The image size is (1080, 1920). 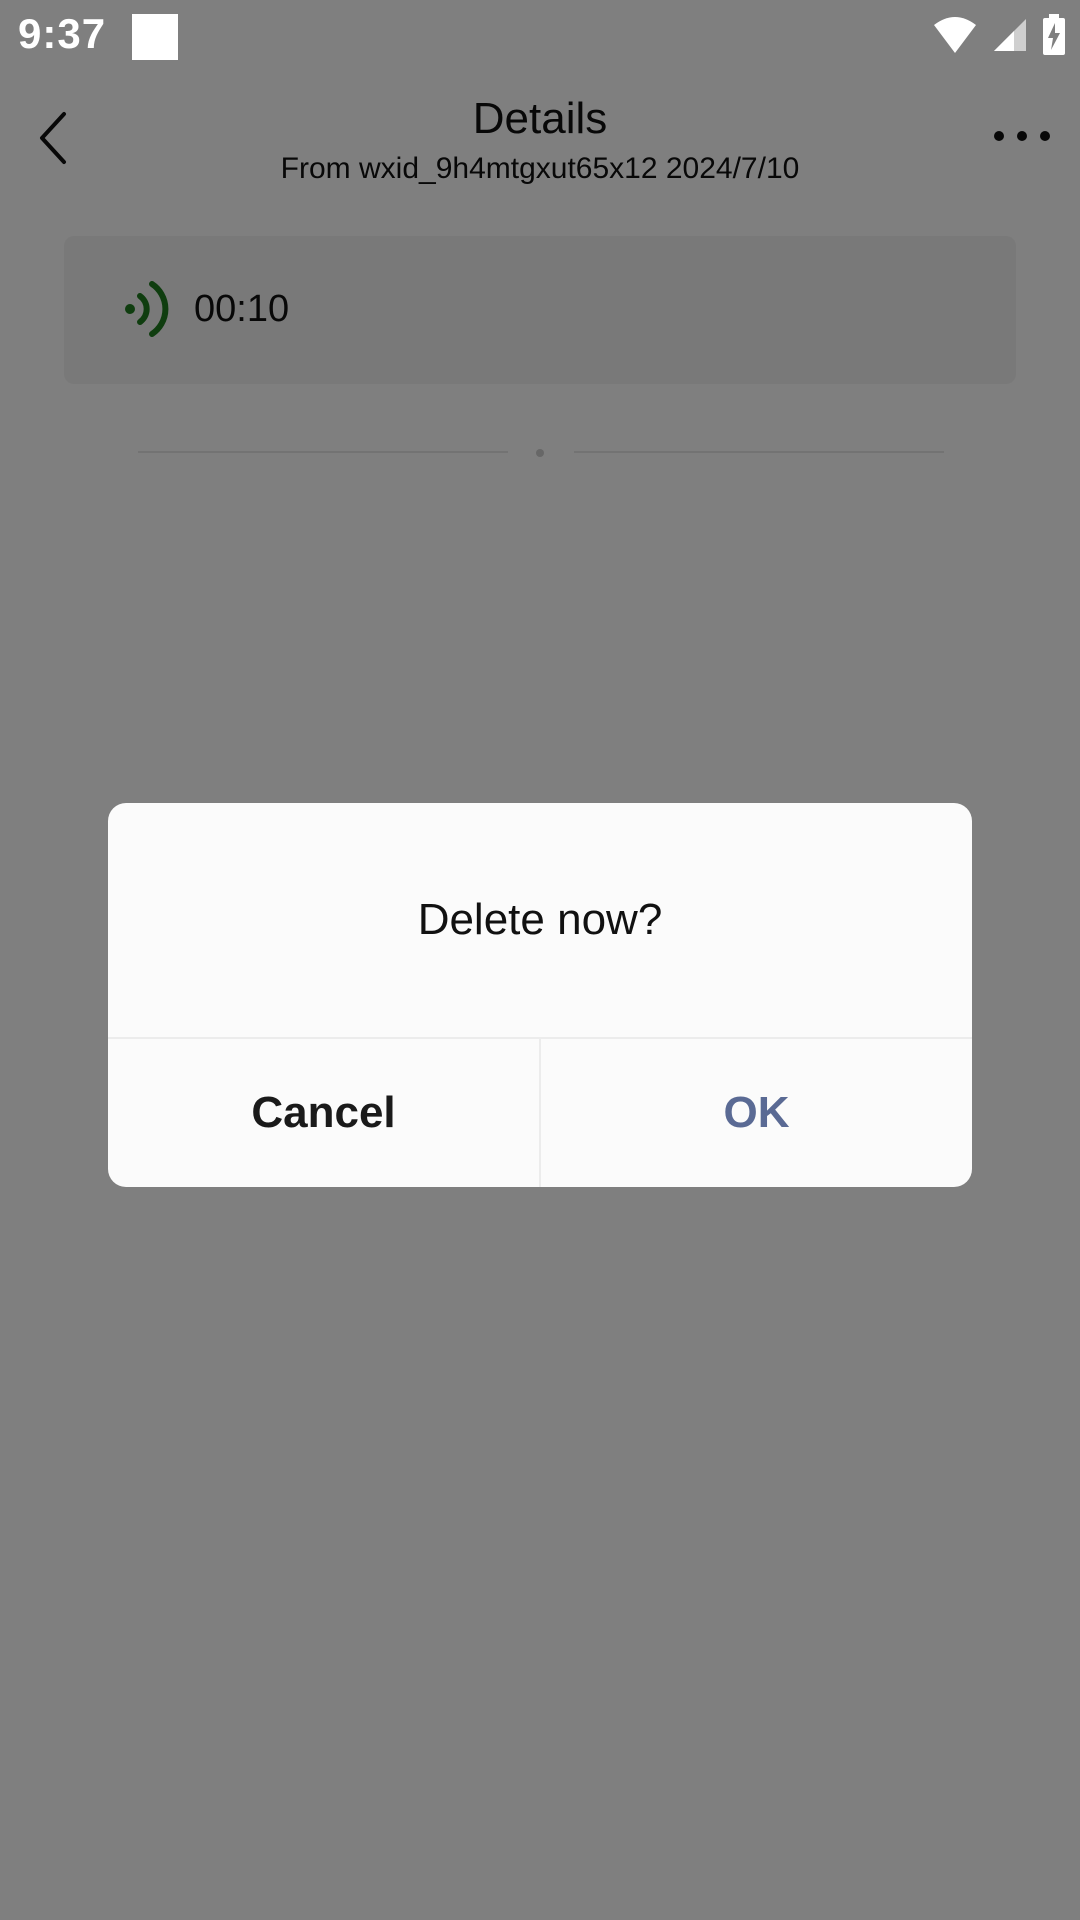 I want to click on status-icons, so click(x=999, y=35).